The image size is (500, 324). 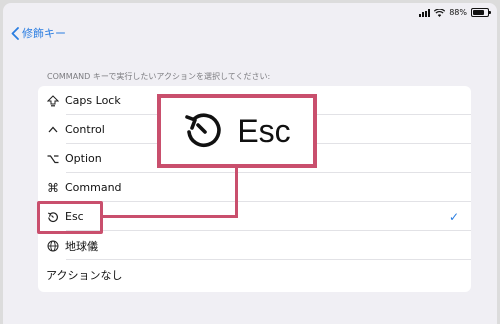 What do you see at coordinates (254, 187) in the screenshot?
I see `option-command: ⌘ Command` at bounding box center [254, 187].